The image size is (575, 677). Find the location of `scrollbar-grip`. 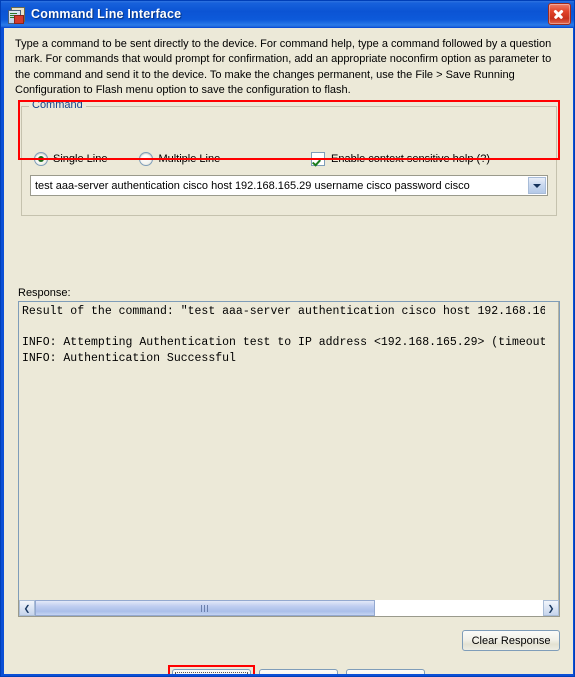

scrollbar-grip is located at coordinates (205, 608).